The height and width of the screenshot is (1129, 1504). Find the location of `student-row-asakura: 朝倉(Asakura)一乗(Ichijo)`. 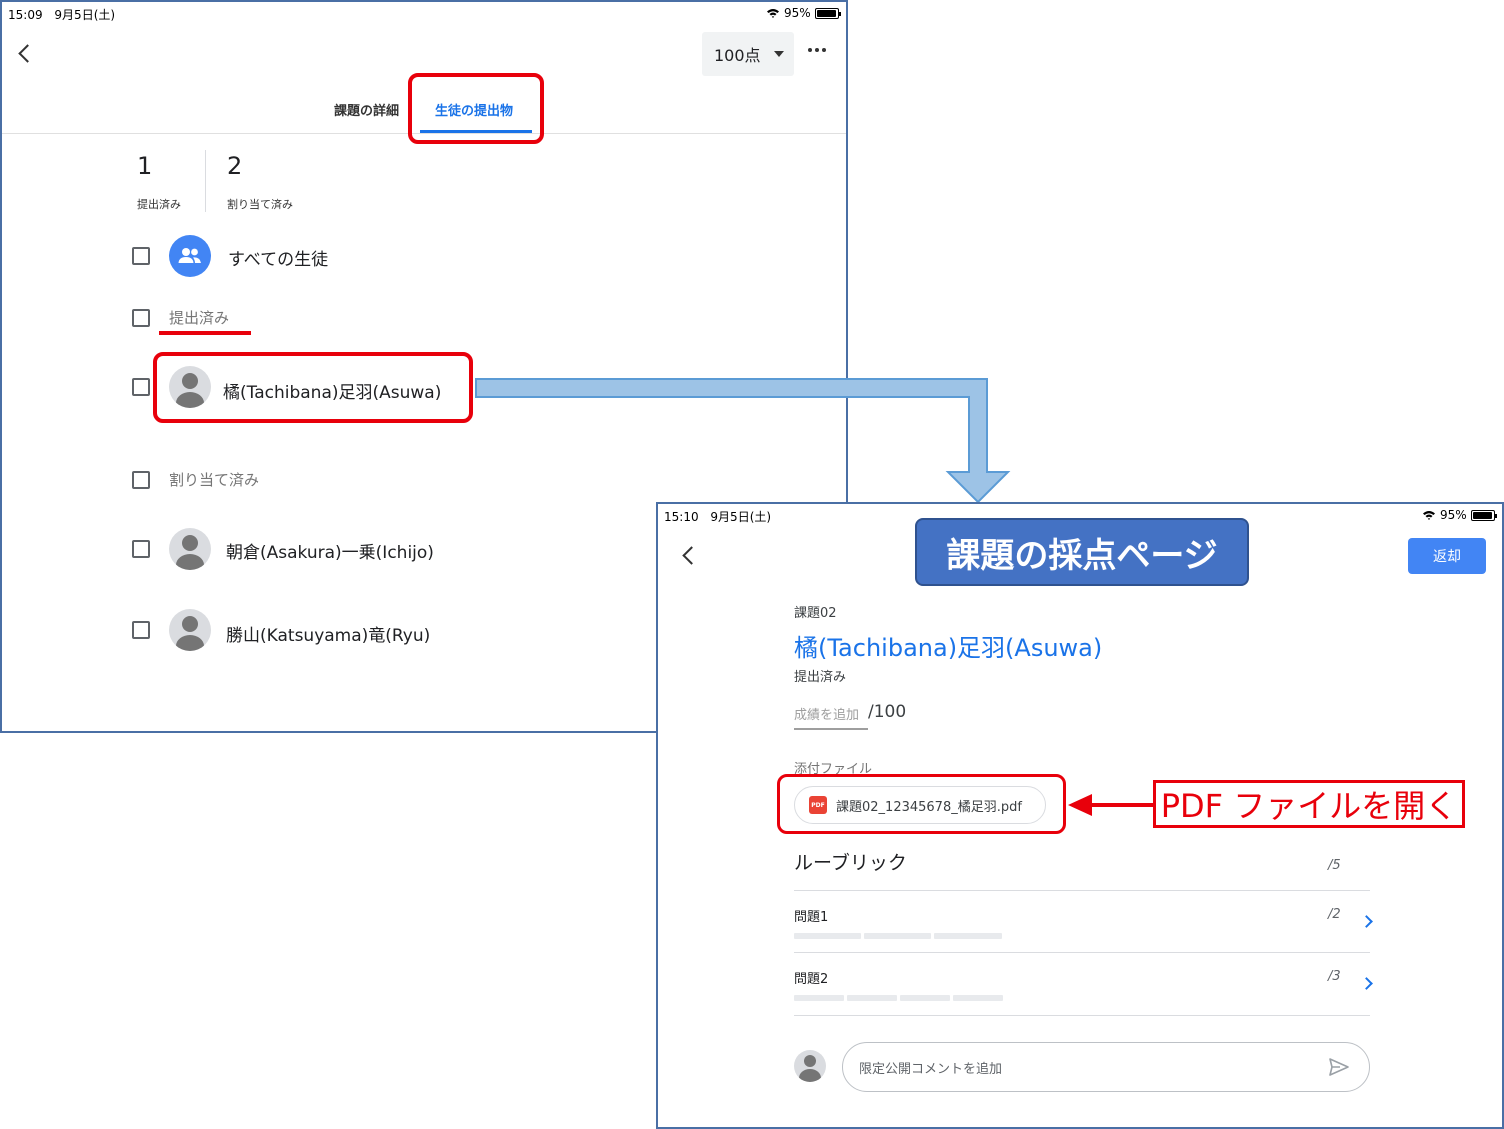

student-row-asakura: 朝倉(Asakura)一乗(Ichijo) is located at coordinates (330, 550).